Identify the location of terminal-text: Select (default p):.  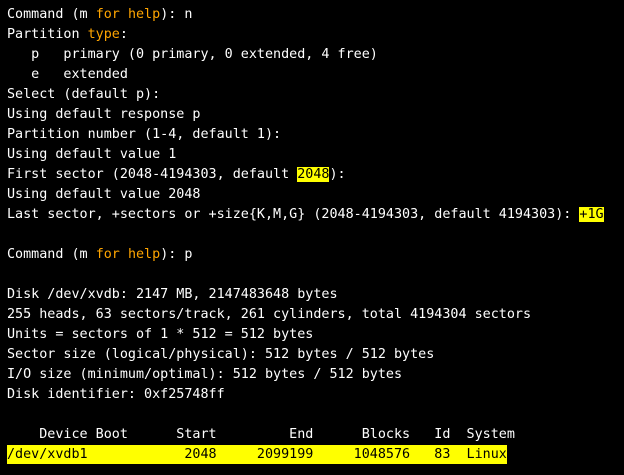
(84, 94).